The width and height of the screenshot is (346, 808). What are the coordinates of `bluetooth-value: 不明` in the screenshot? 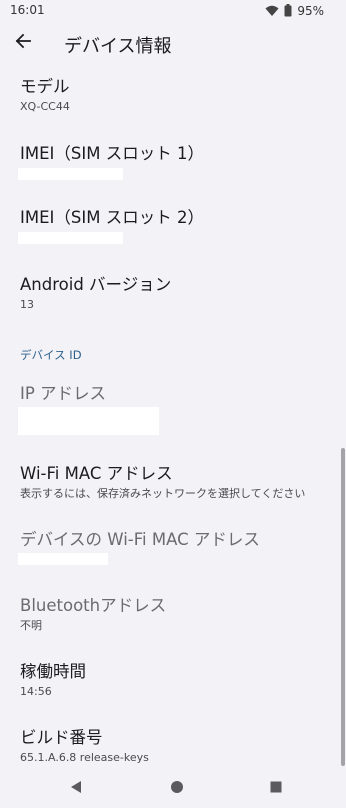 It's located at (31, 625).